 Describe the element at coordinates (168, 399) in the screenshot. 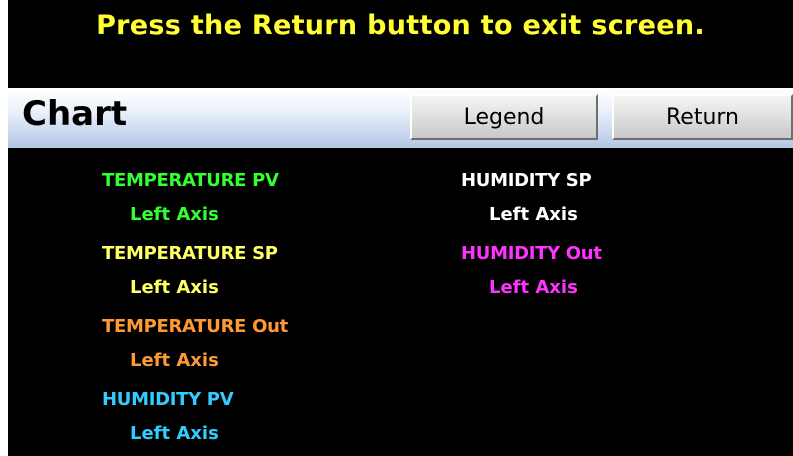

I see `series-name: HUMIDITY PV` at that location.